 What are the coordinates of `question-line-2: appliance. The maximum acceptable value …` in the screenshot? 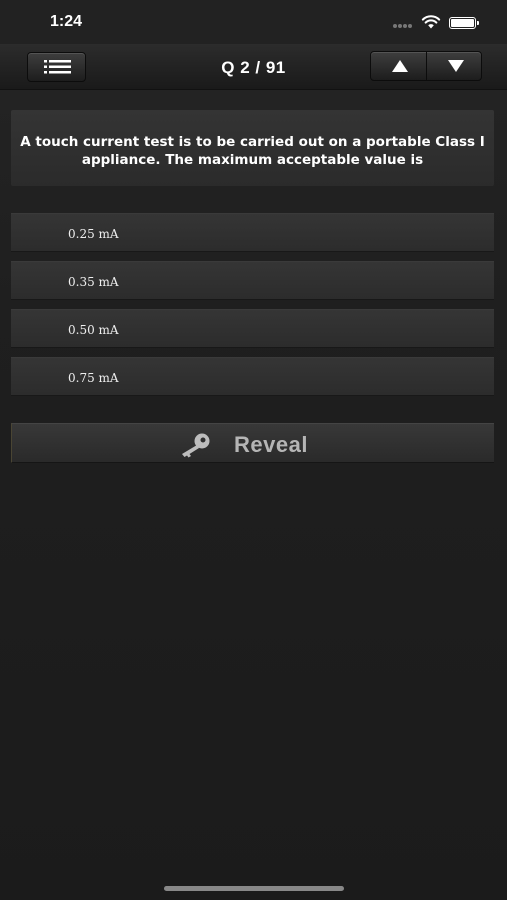 It's located at (252, 160).